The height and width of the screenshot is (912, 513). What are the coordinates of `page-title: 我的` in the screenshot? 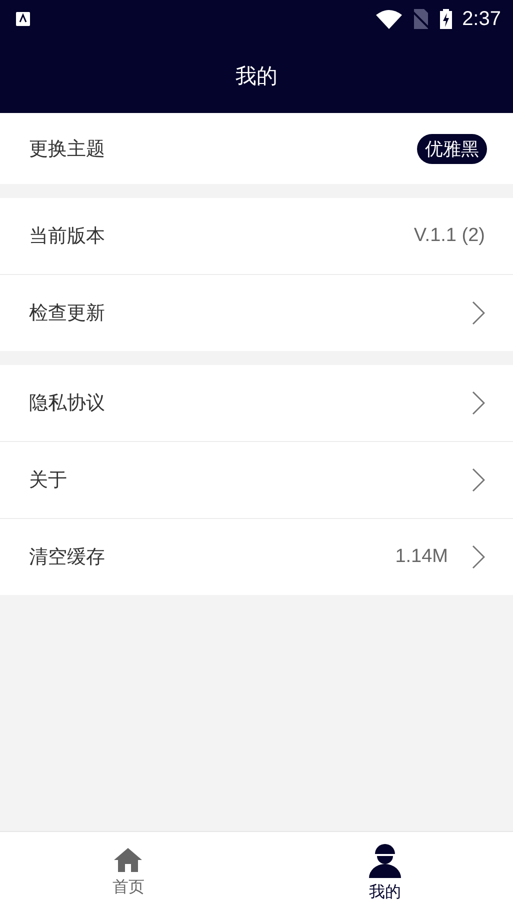 It's located at (257, 76).